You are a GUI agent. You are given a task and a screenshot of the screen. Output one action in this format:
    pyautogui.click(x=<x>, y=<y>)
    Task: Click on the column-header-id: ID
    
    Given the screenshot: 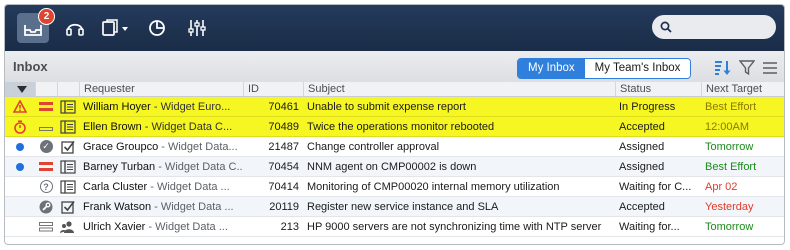 What is the action you would take?
    pyautogui.click(x=273, y=89)
    